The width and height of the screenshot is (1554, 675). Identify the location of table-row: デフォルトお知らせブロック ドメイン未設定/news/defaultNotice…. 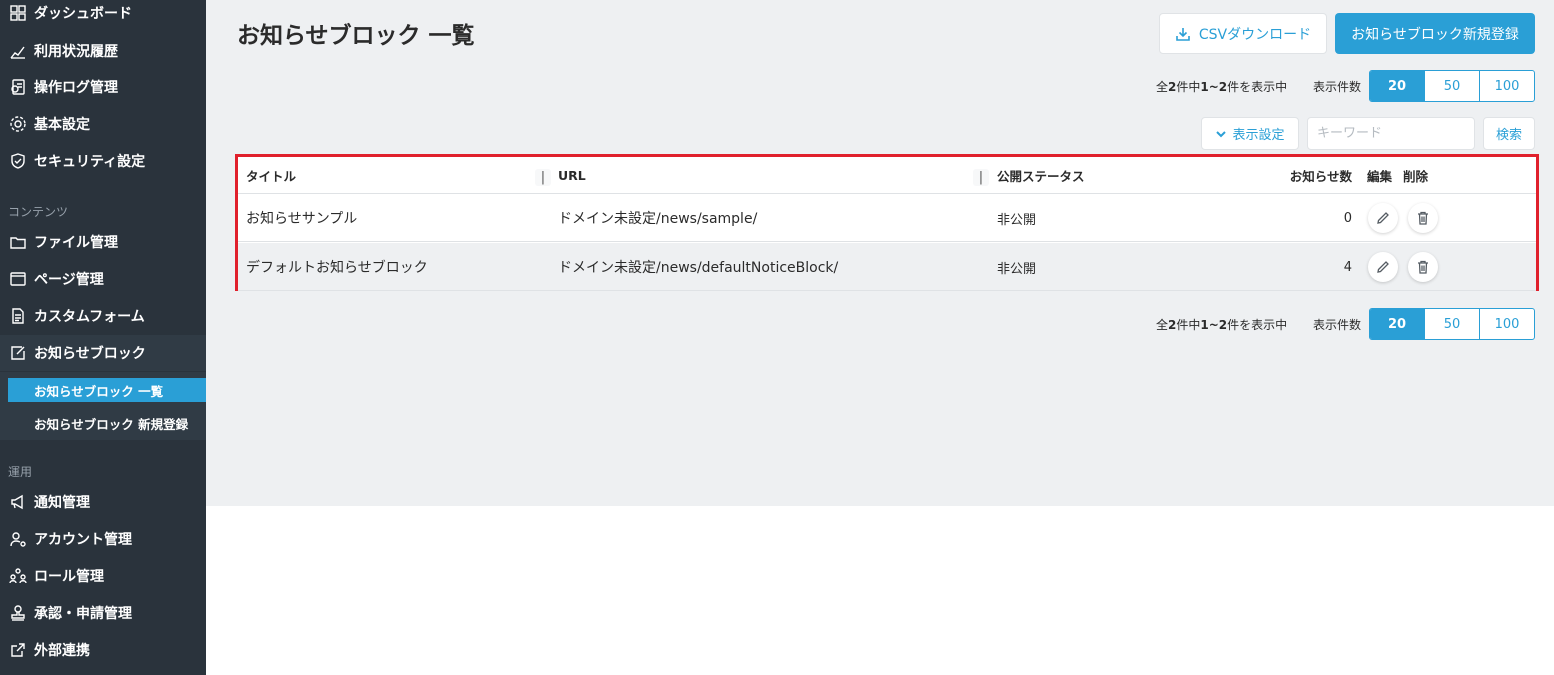
(887, 267).